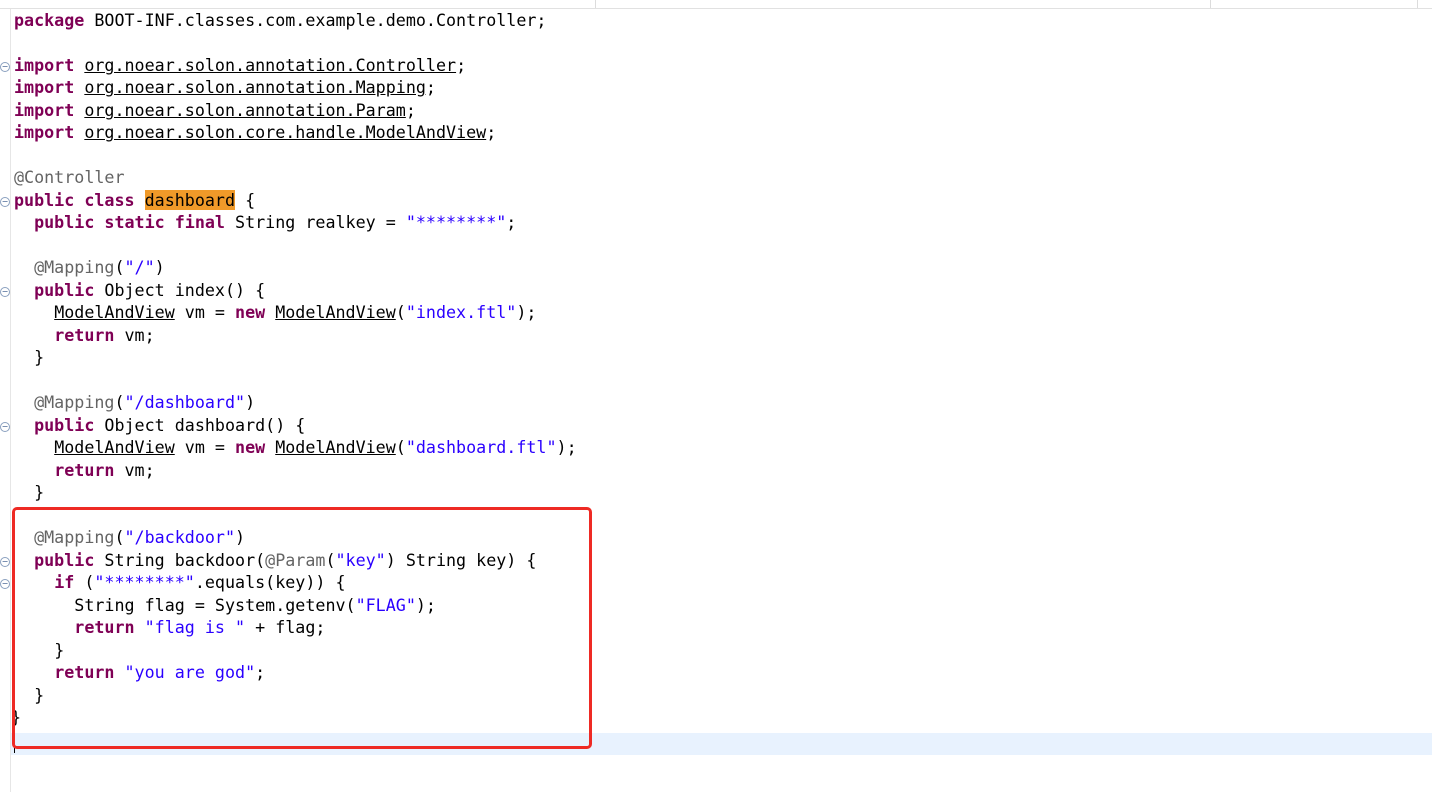  I want to click on highlight-box-annotation, so click(302, 628).